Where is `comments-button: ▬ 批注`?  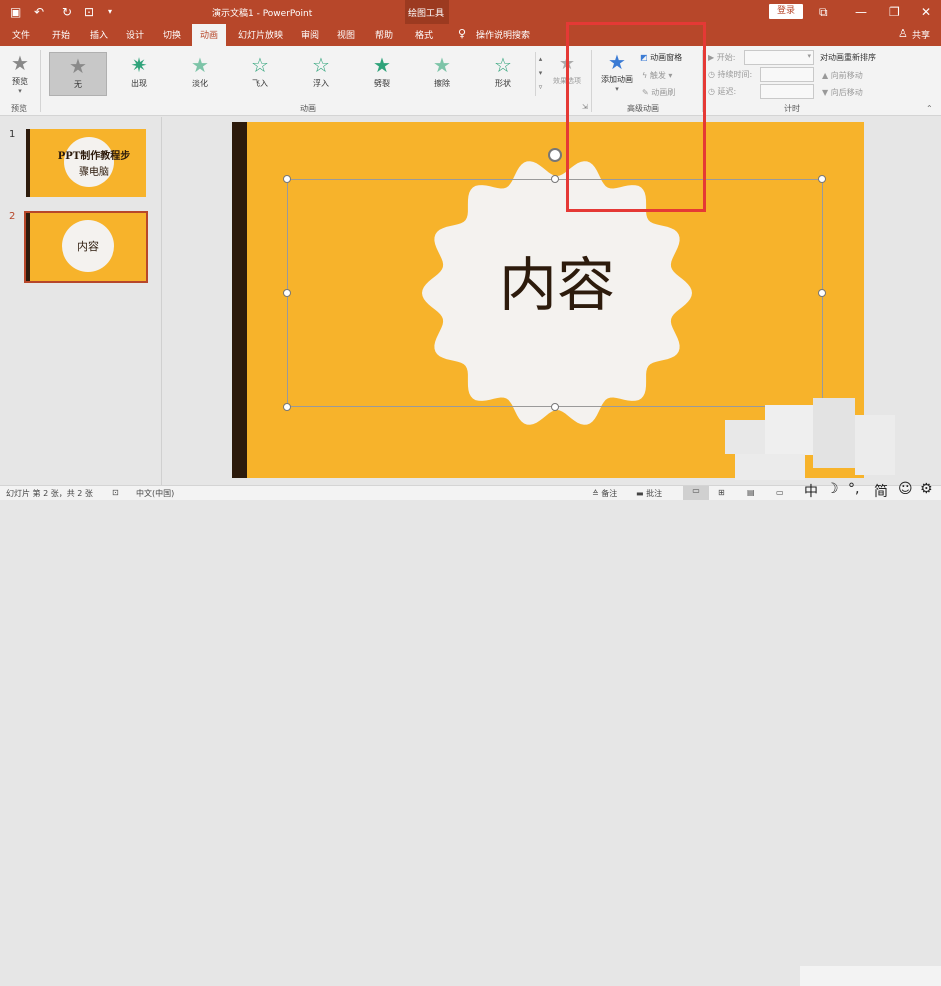 comments-button: ▬ 批注 is located at coordinates (649, 493).